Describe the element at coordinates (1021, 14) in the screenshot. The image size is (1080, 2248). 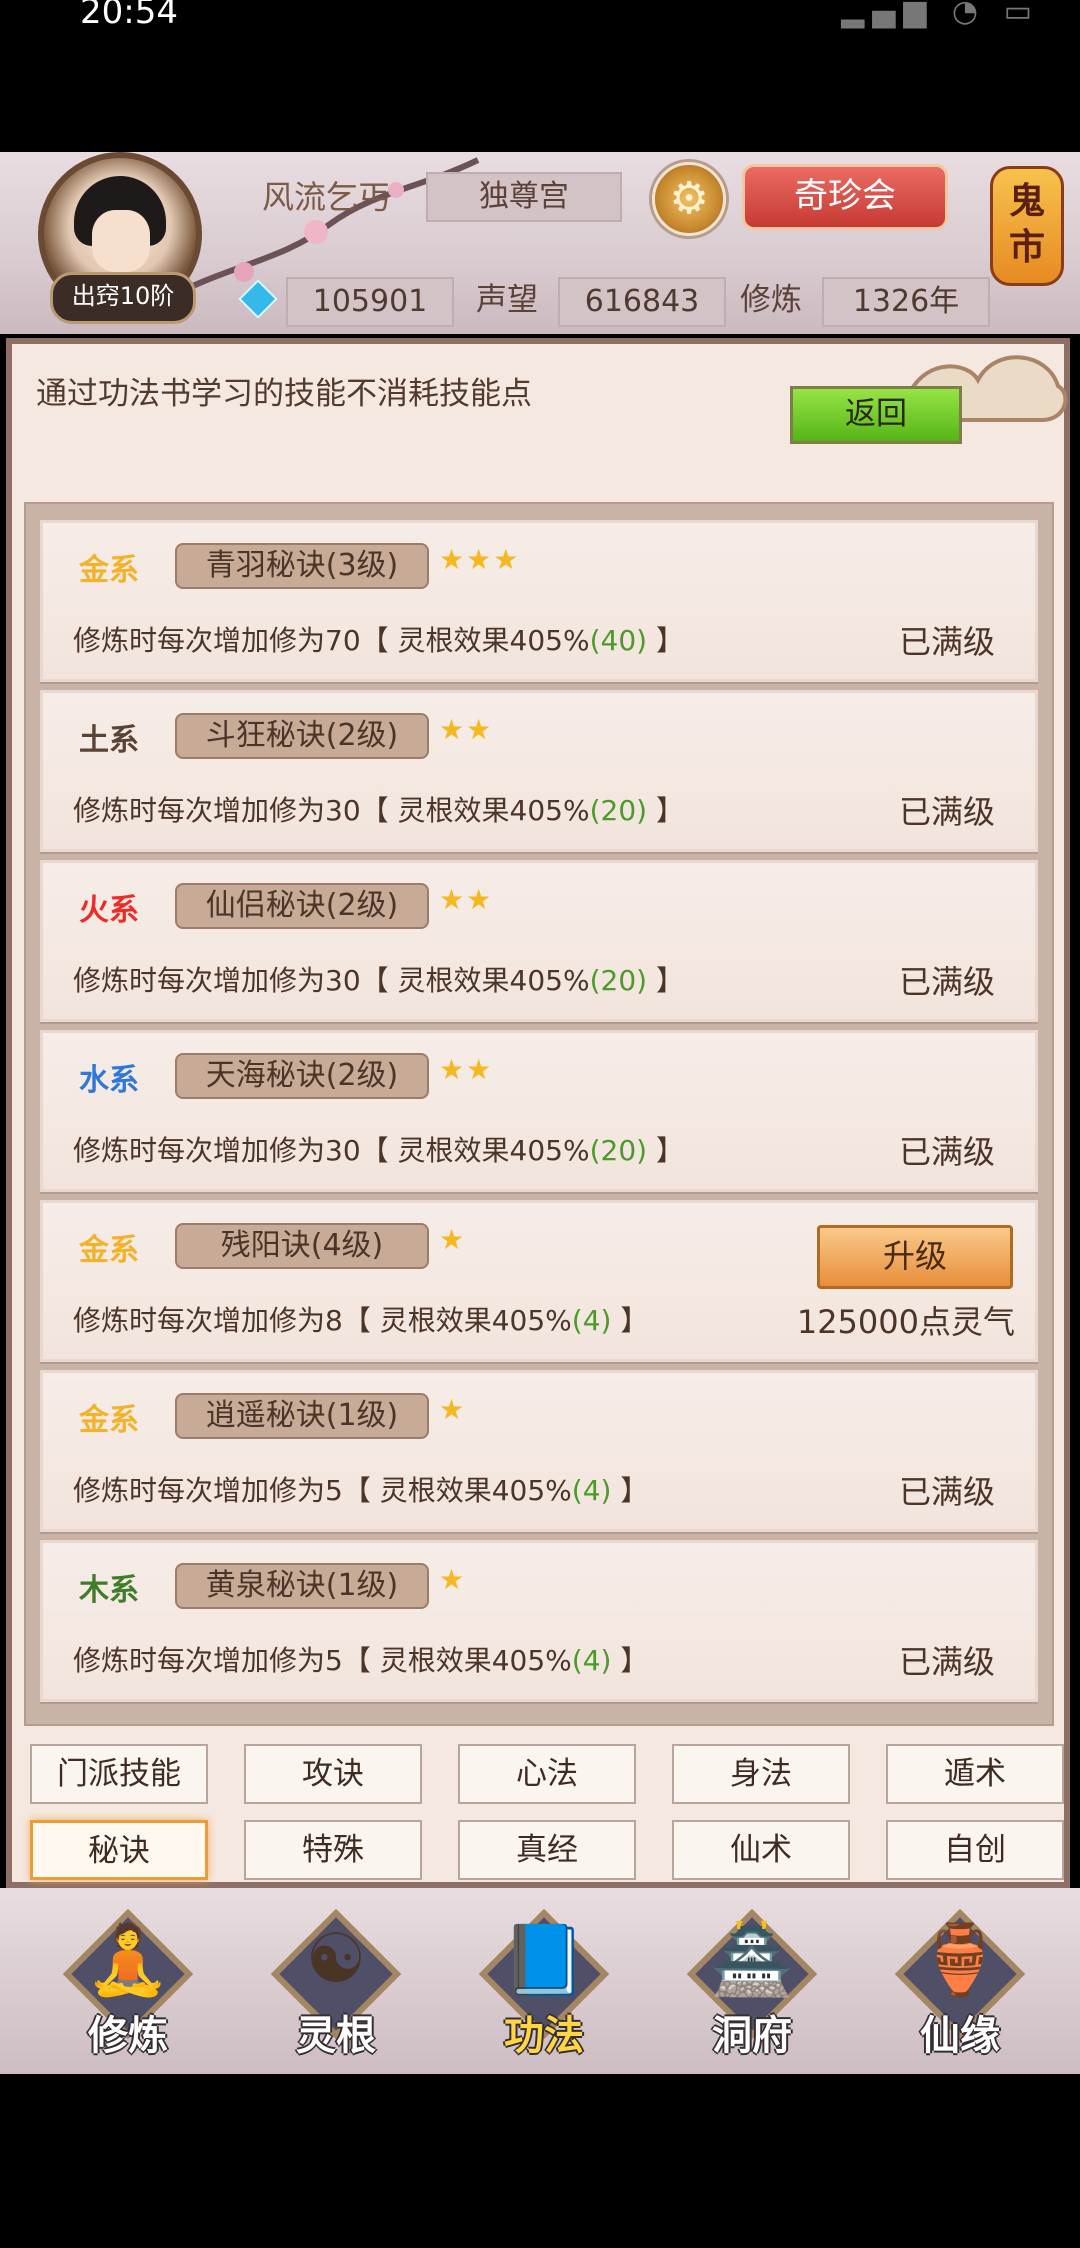
I see `battery-icon: ▭` at that location.